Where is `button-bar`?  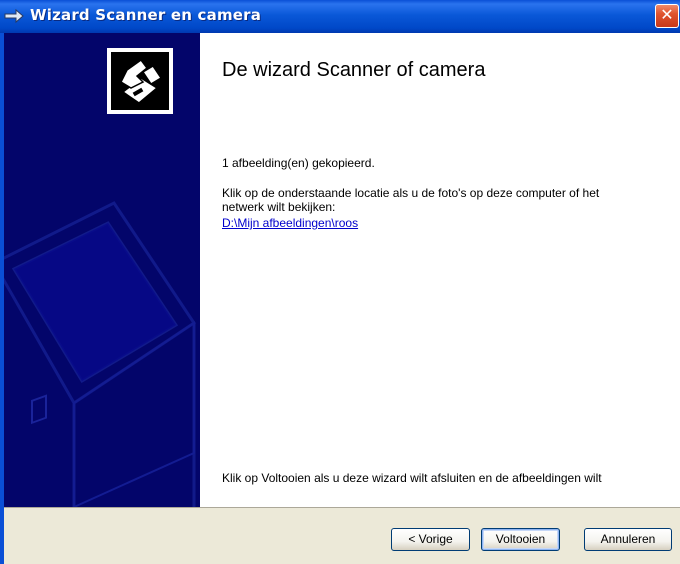
button-bar is located at coordinates (342, 535).